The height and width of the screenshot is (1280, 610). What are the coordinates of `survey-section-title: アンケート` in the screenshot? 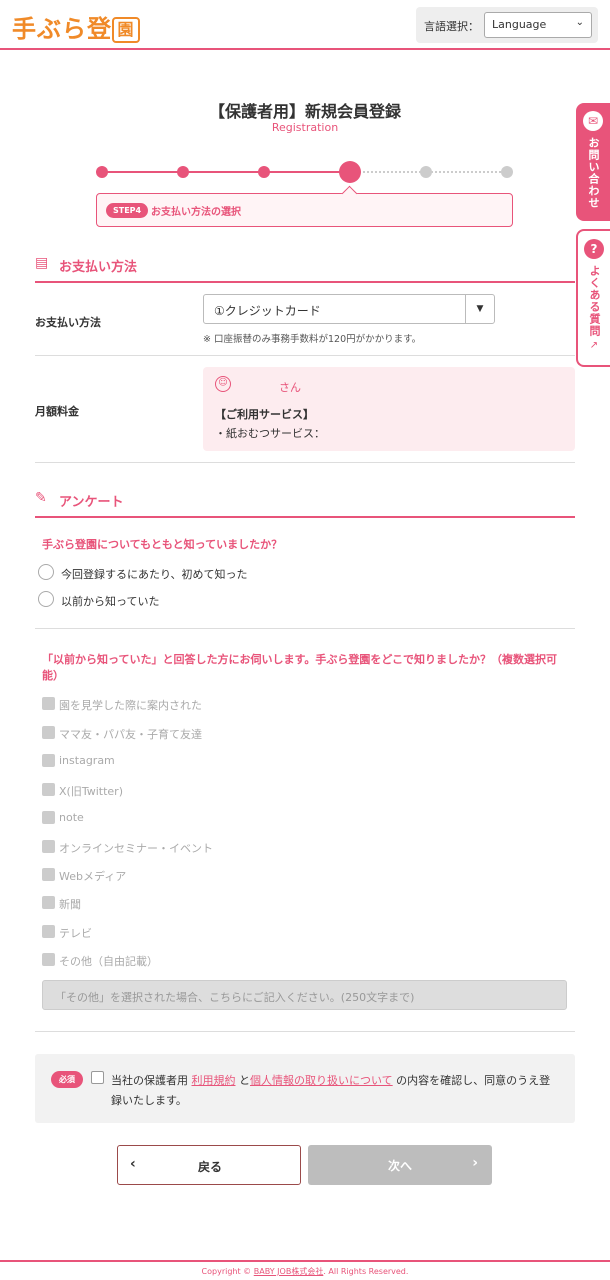 It's located at (91, 502).